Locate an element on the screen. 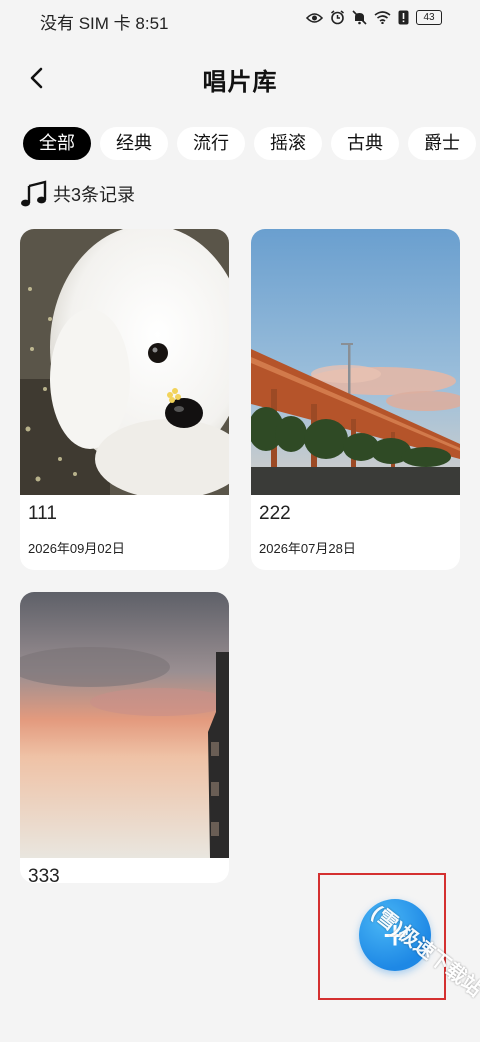 The width and height of the screenshot is (480, 1042). battery-icon: 43 is located at coordinates (429, 17).